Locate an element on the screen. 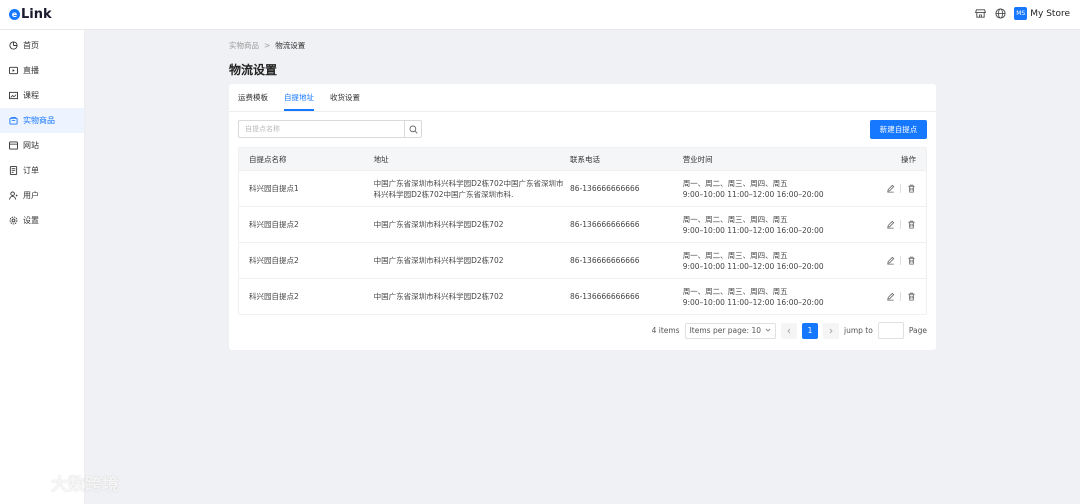 This screenshot has width=1080, height=504. search-icon is located at coordinates (412, 129).